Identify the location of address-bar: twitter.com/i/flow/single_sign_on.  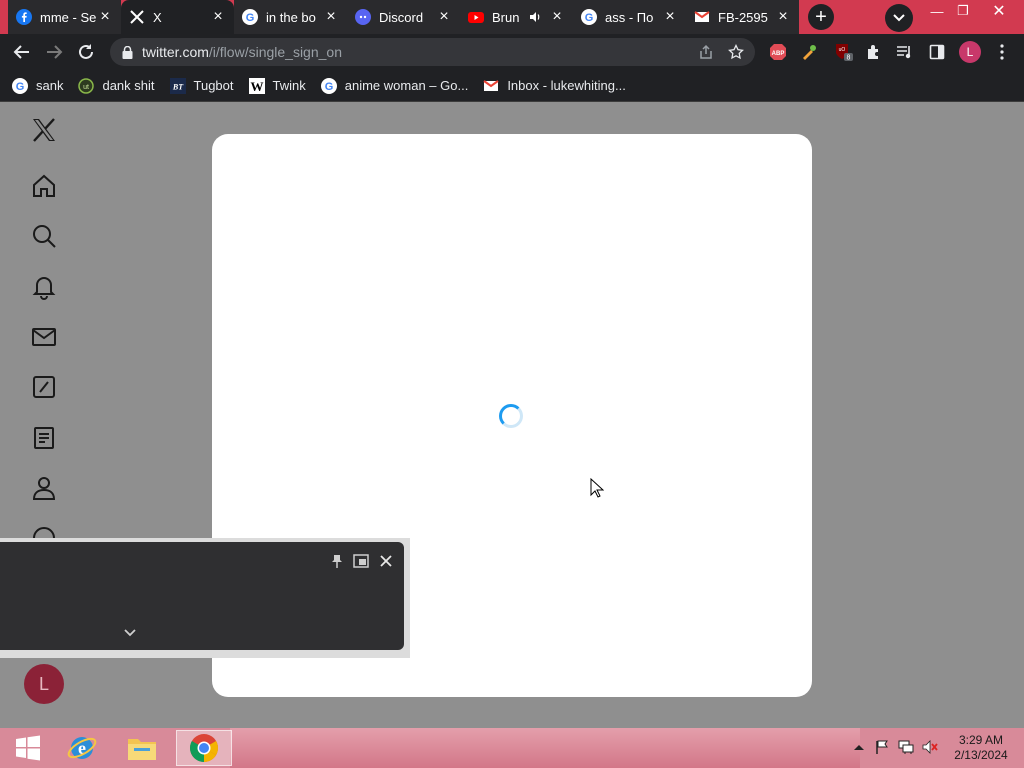
(432, 52).